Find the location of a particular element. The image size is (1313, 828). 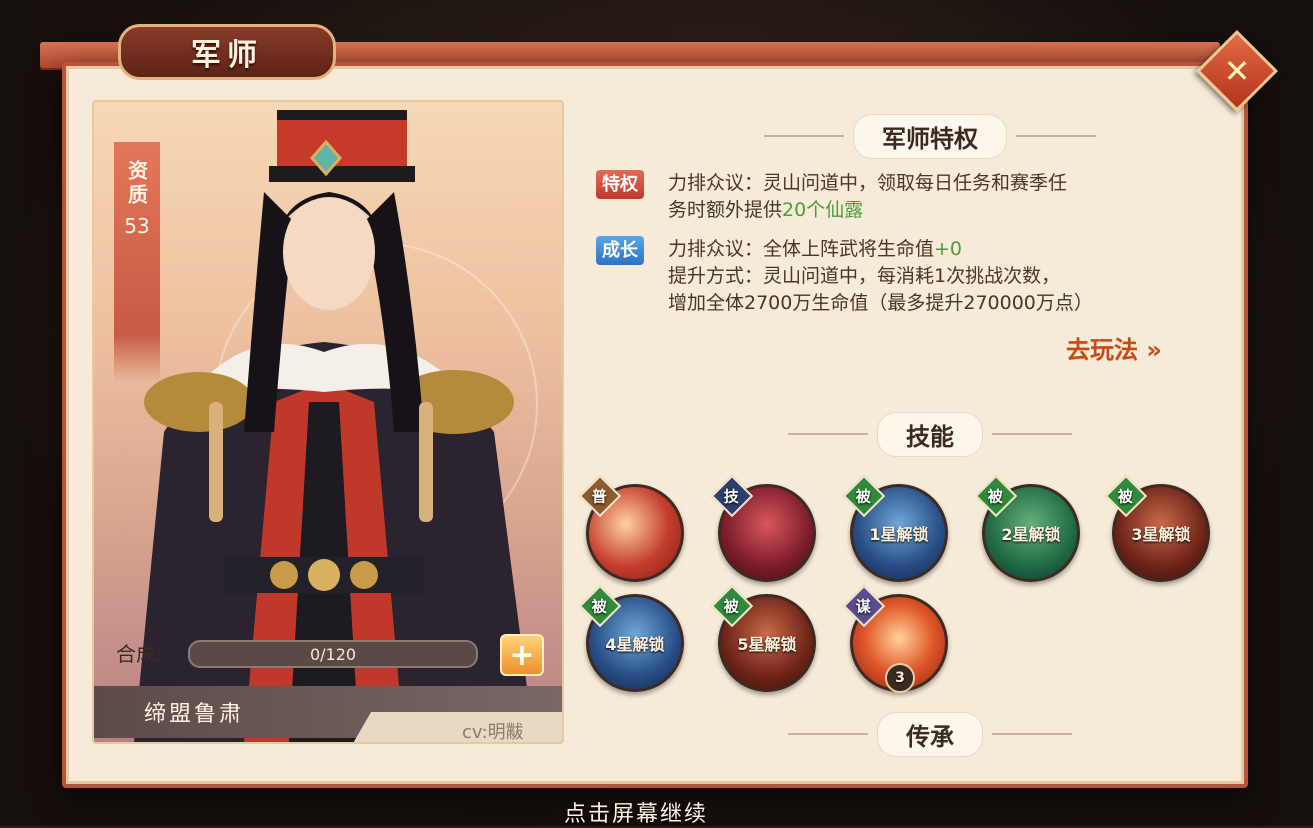

synthesis-row: 合成: 0/120 + is located at coordinates (336, 655).